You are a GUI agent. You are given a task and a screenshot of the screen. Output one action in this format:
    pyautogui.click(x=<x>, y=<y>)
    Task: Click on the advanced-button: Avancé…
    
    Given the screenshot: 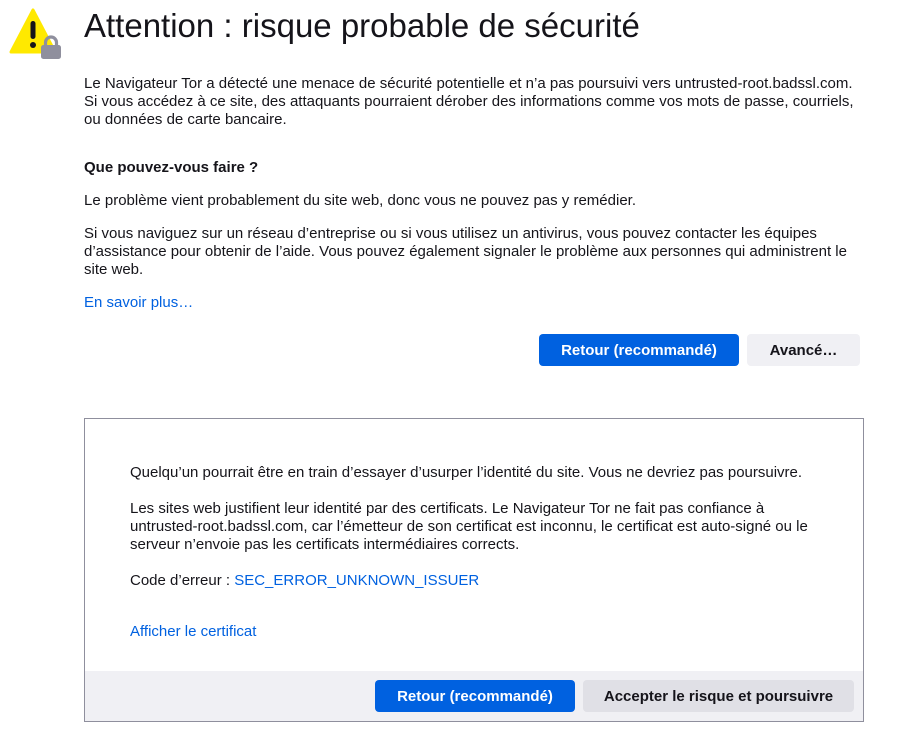 What is the action you would take?
    pyautogui.click(x=803, y=350)
    